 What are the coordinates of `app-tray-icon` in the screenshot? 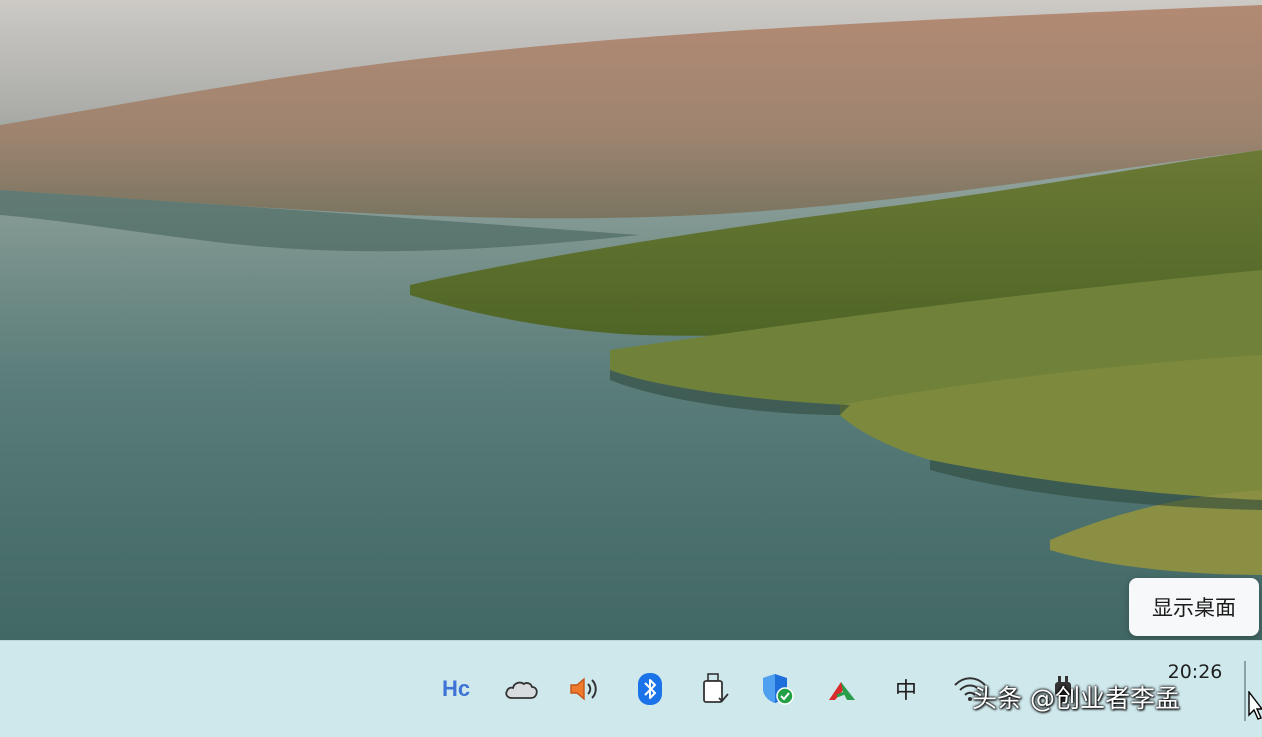 It's located at (842, 689).